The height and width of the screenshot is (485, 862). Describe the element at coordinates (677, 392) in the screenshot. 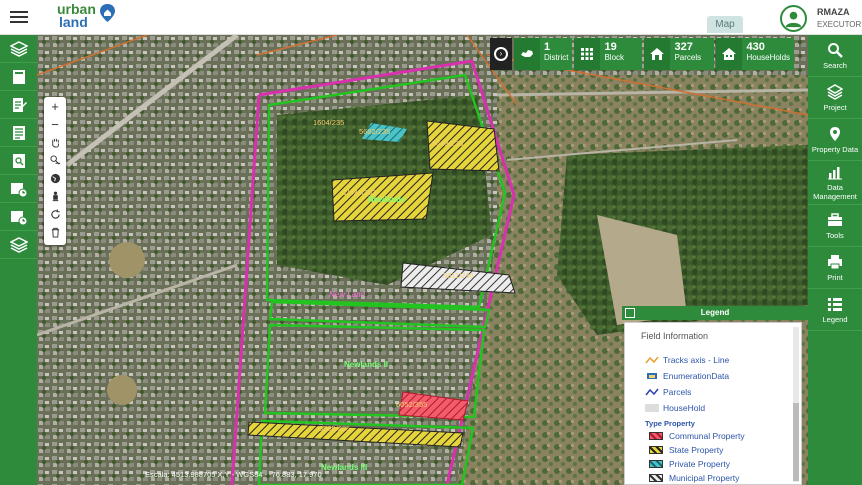

I see `legend-item-label: Parcels` at that location.